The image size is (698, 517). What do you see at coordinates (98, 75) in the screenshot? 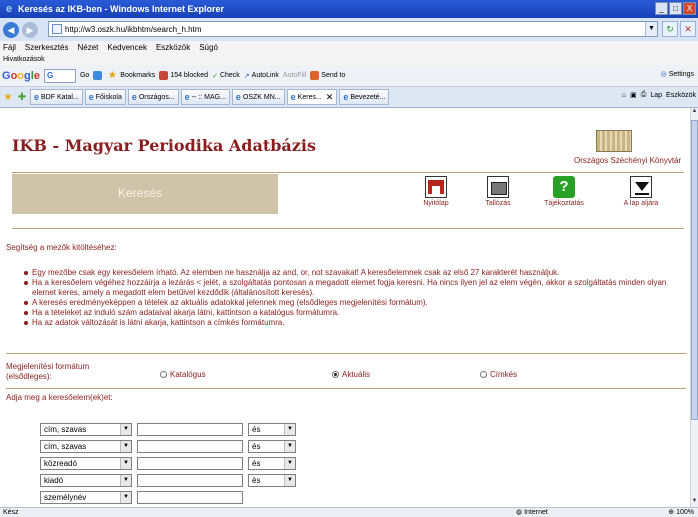
I see `pagerank-icon` at bounding box center [98, 75].